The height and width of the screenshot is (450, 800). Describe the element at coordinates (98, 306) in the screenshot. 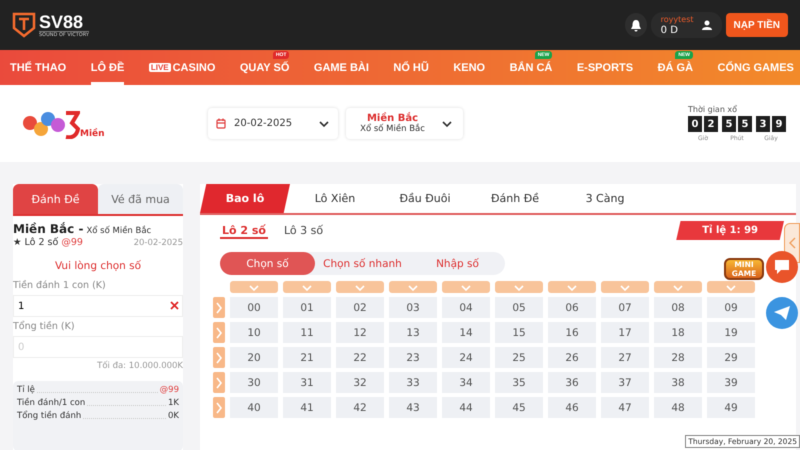

I see `stake-field: 1` at that location.